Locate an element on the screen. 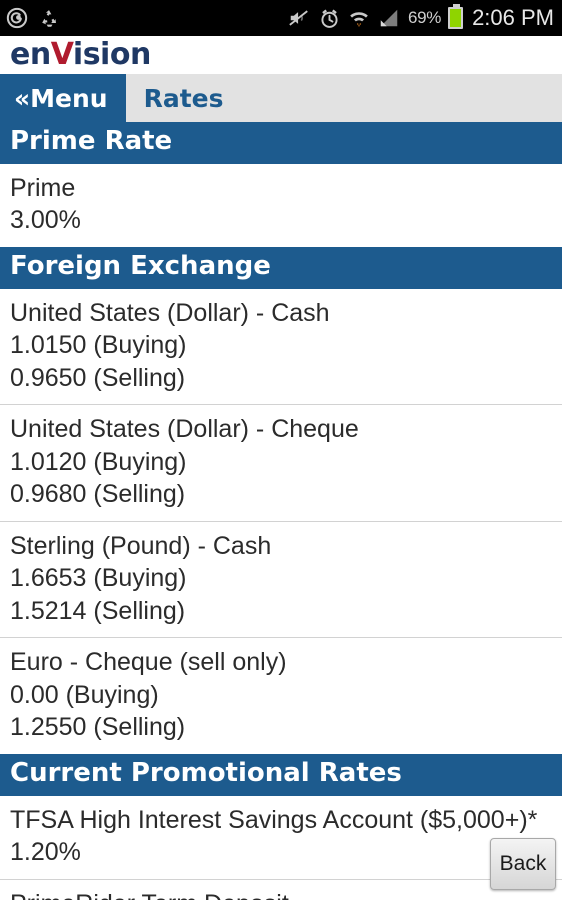  tab-rates-label: Rates is located at coordinates (183, 98).